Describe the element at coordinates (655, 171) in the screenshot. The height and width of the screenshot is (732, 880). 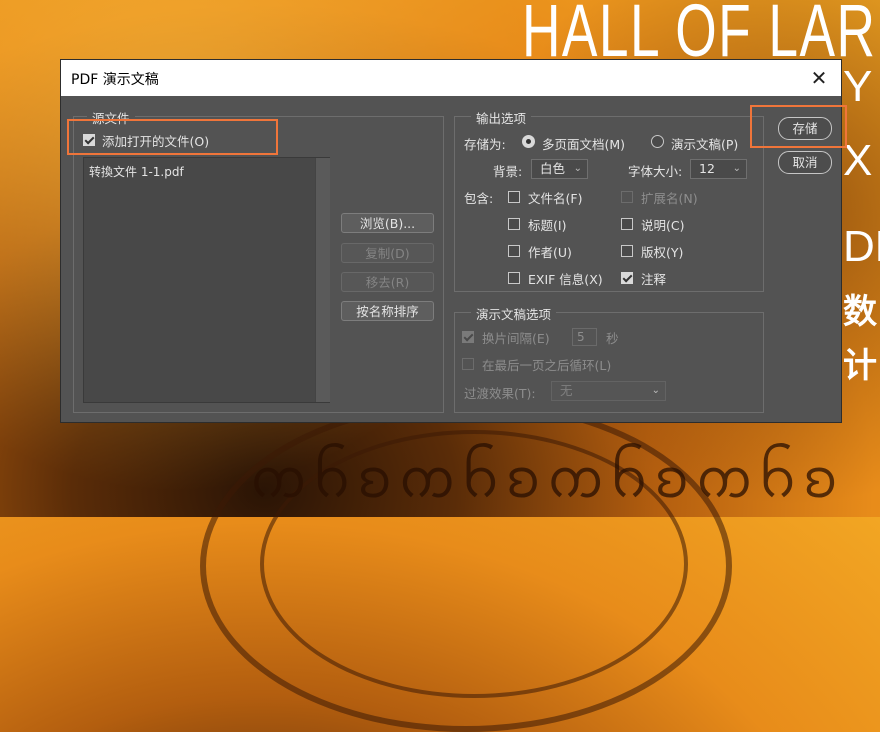
I see `font-size-label: 字体大小:` at that location.